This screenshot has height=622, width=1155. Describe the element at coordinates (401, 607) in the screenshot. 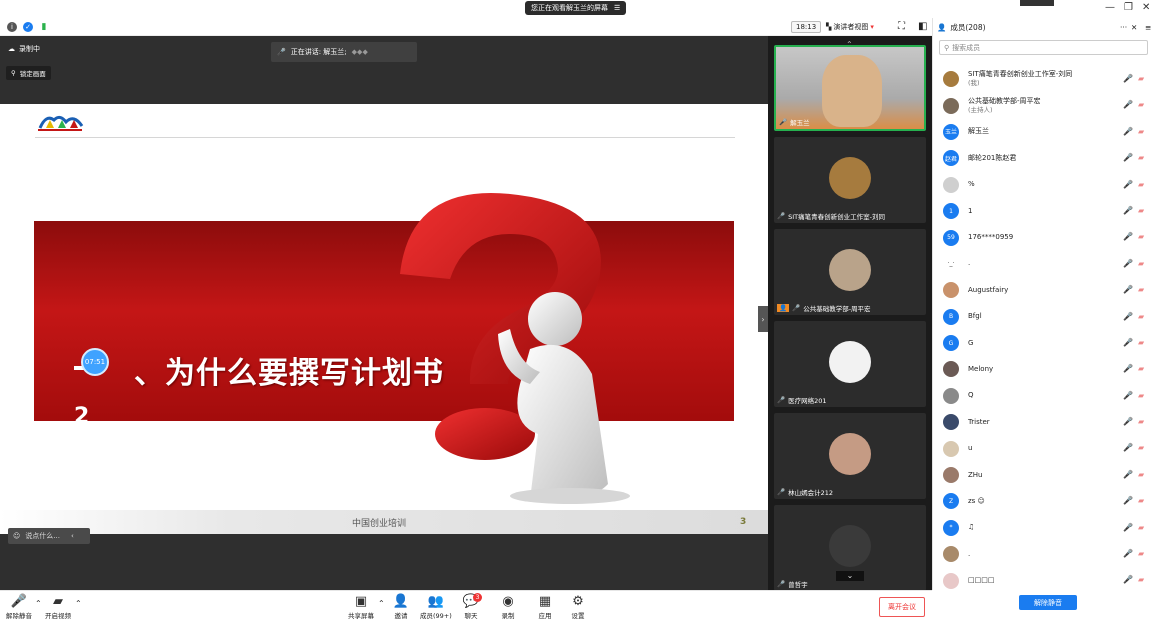

I see `invite-button: 👤 邀请` at that location.